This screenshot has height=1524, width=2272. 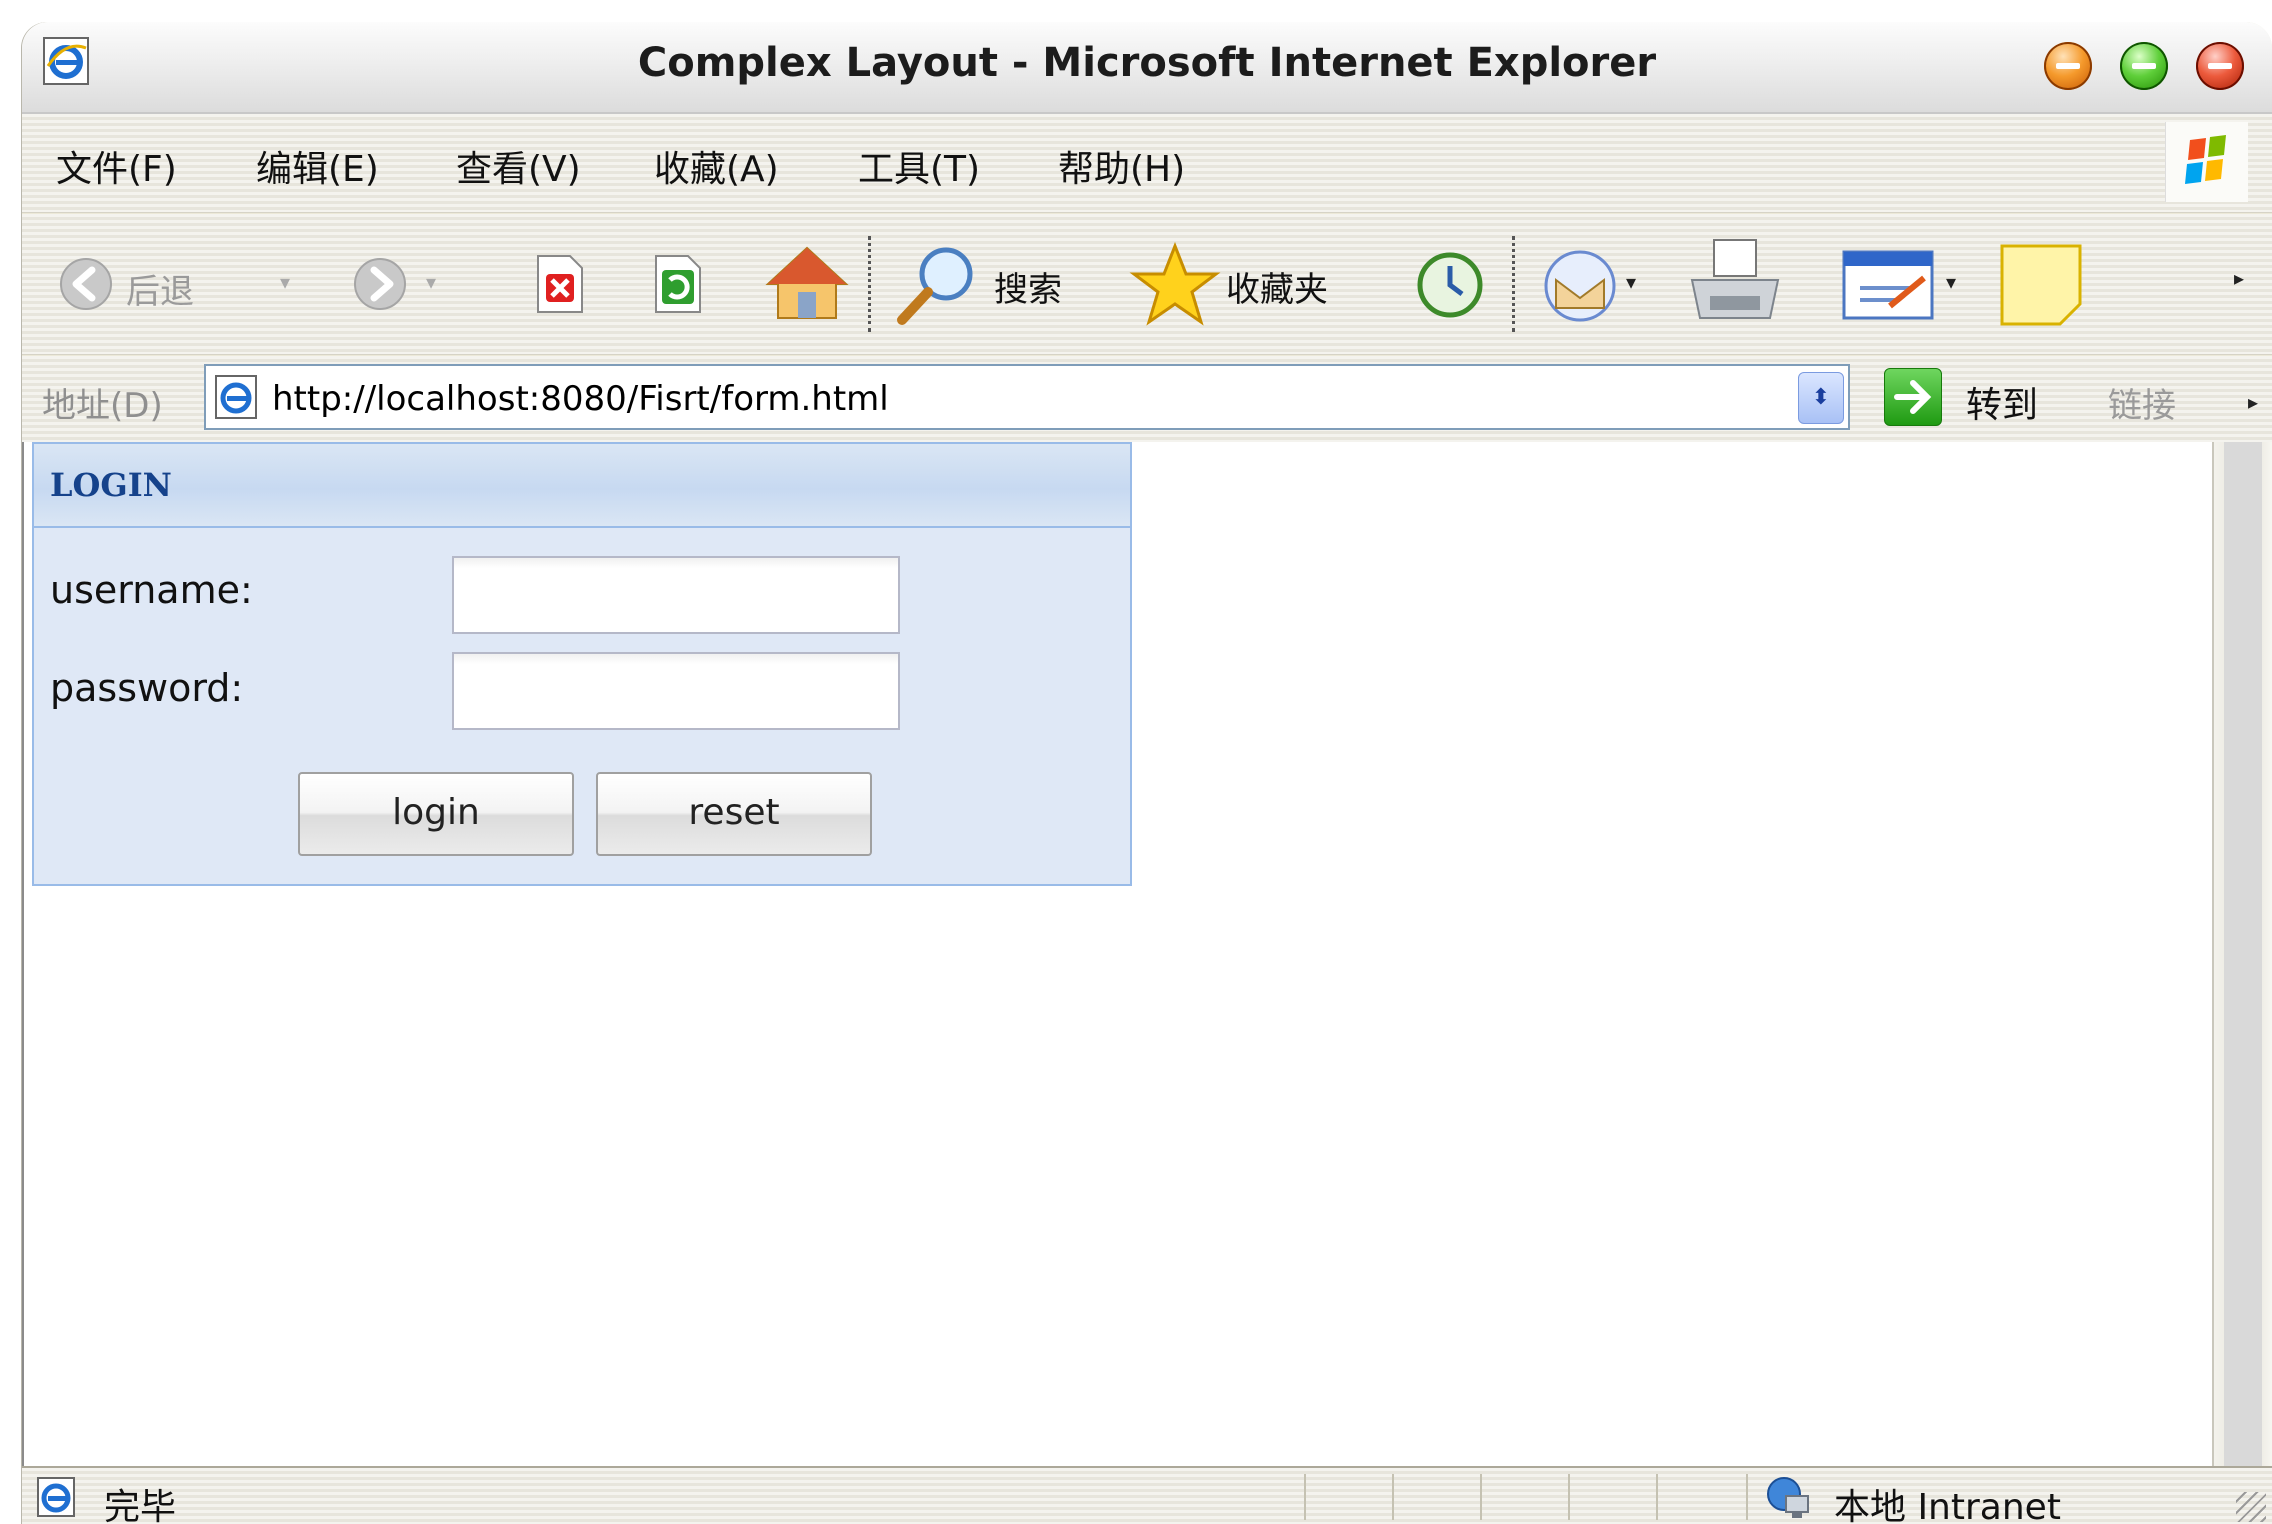 I want to click on address-label: 地址(D), so click(x=102, y=406).